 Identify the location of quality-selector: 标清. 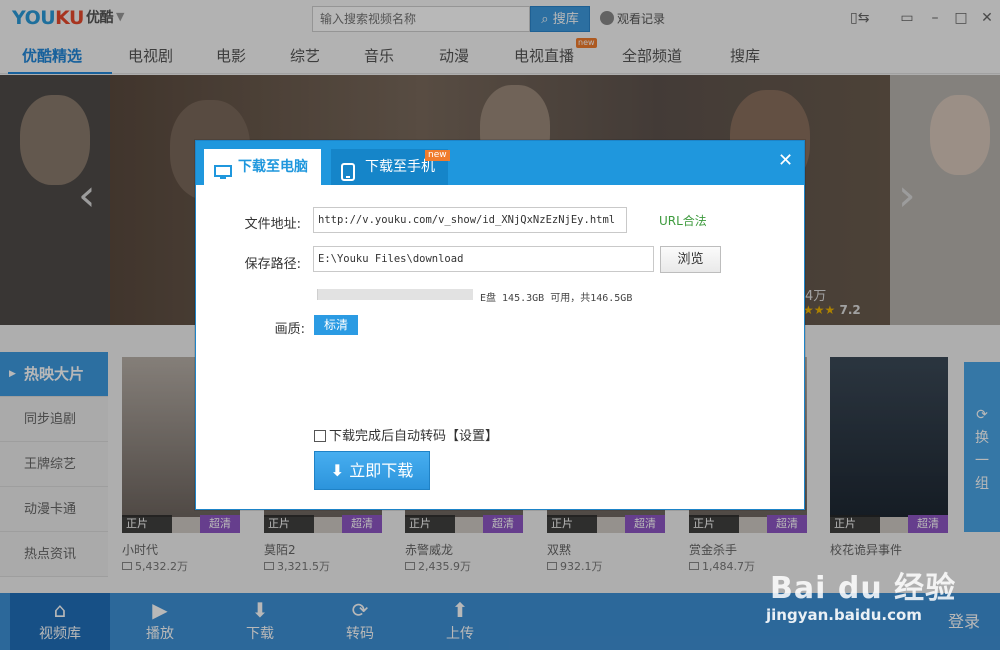
(336, 325).